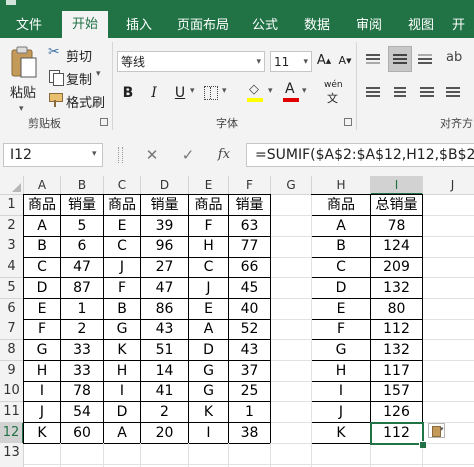 Image resolution: width=474 pixels, height=467 pixels. Describe the element at coordinates (82, 288) in the screenshot. I see `table1-cell: 87` at that location.